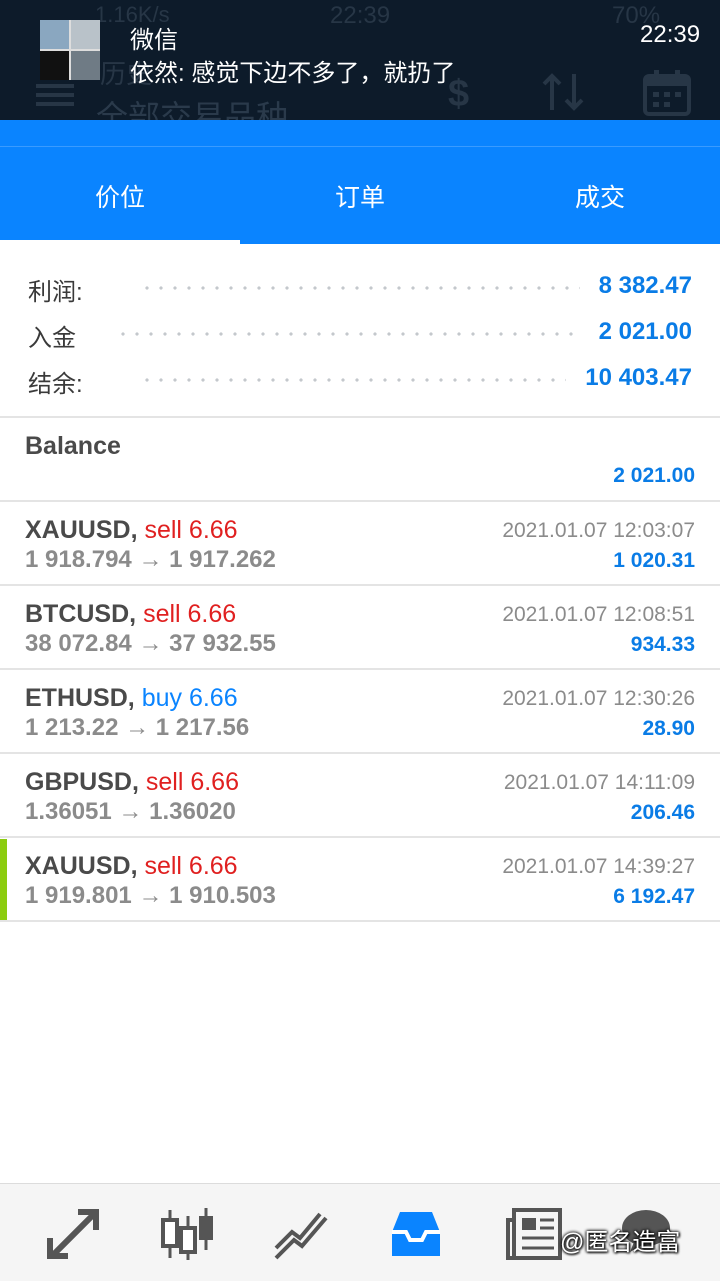 This screenshot has width=720, height=1281. I want to click on deal-symbol: GBPUSD, sell 6.66, so click(132, 782).